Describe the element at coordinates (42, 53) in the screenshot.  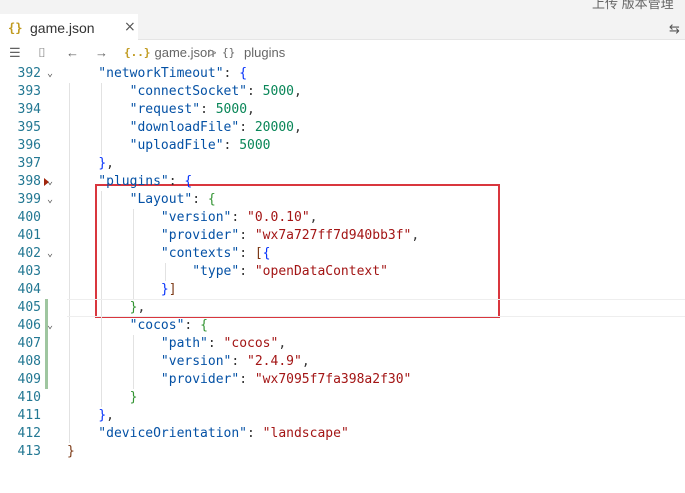
I see `bookmark-icon: ⌷` at that location.